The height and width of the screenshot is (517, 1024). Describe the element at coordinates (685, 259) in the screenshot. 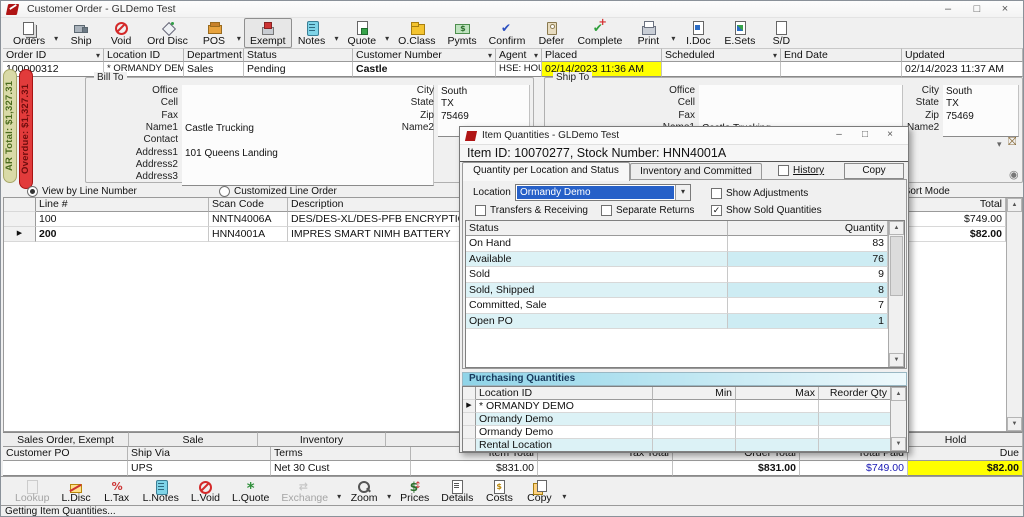

I see `table-row: Available 76` at that location.